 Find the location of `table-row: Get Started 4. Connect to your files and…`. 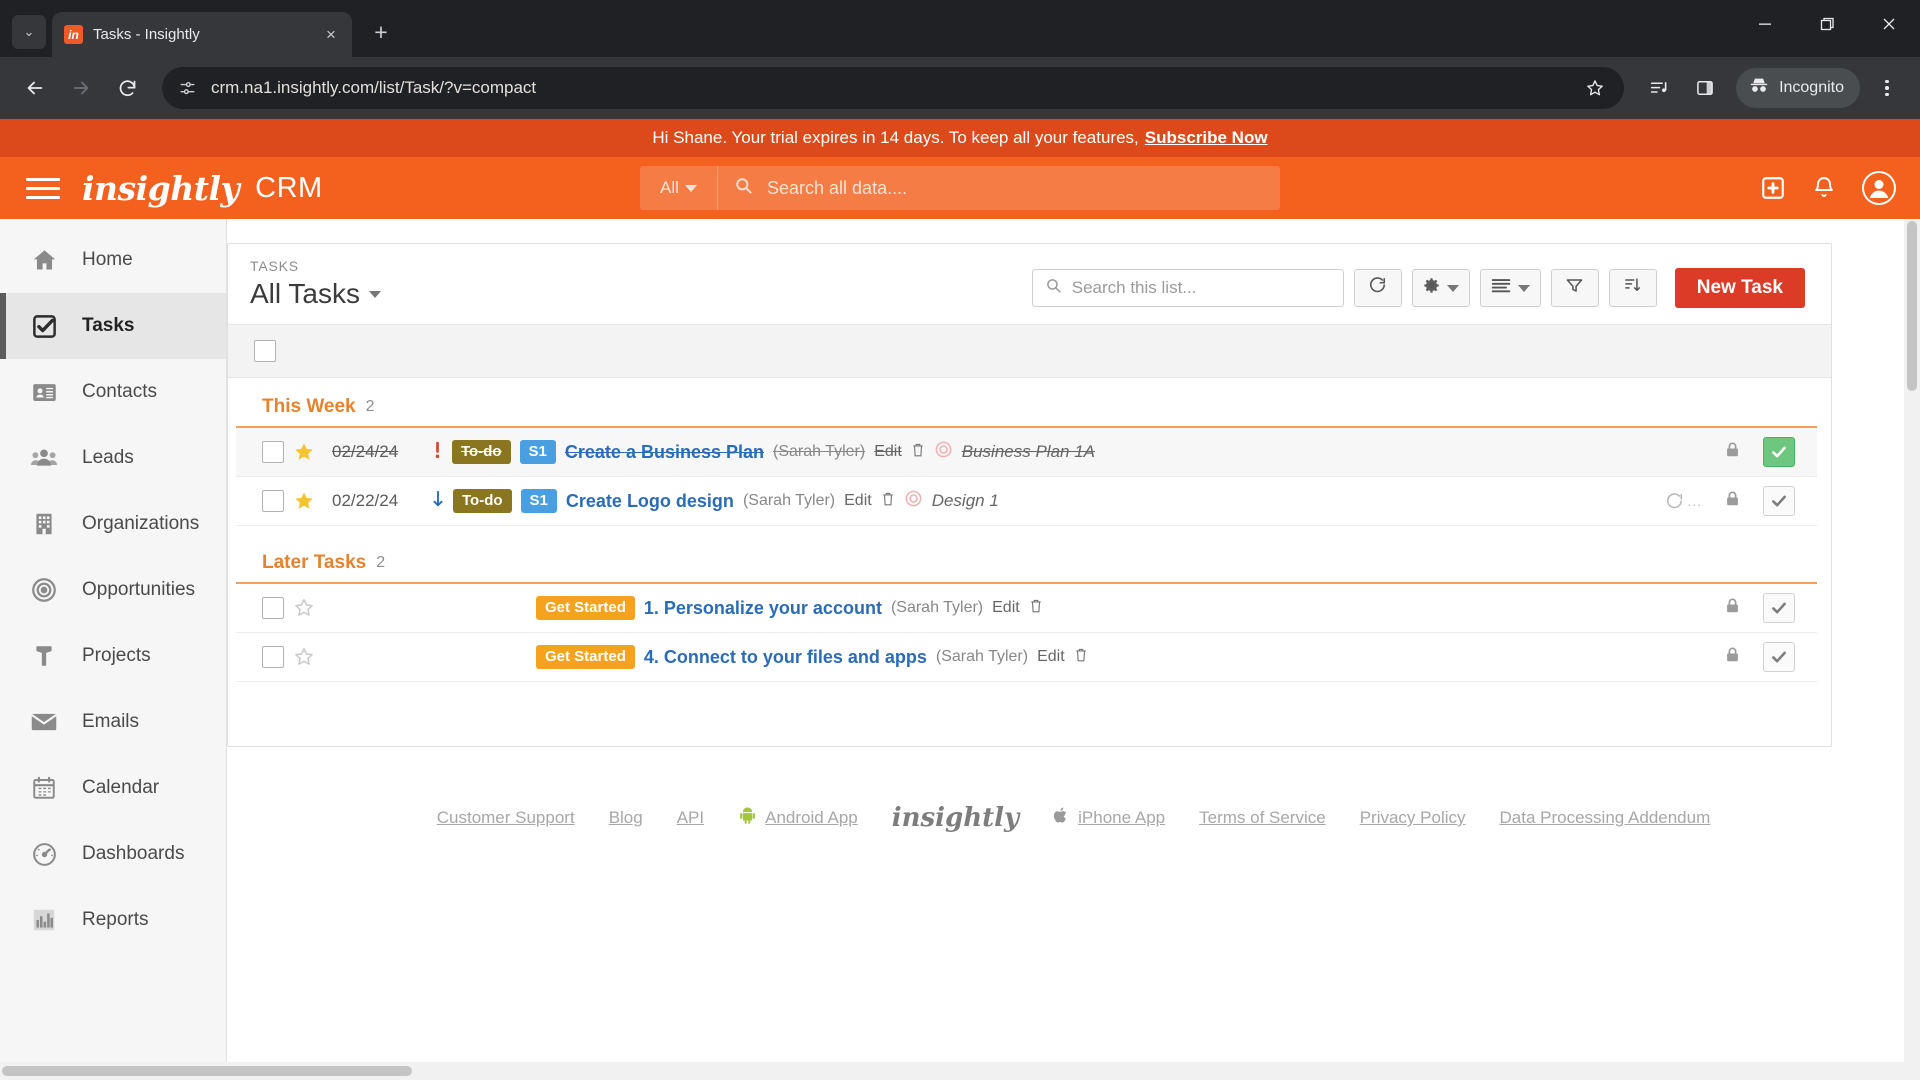

table-row: Get Started 4. Connect to your files and… is located at coordinates (1026, 657).